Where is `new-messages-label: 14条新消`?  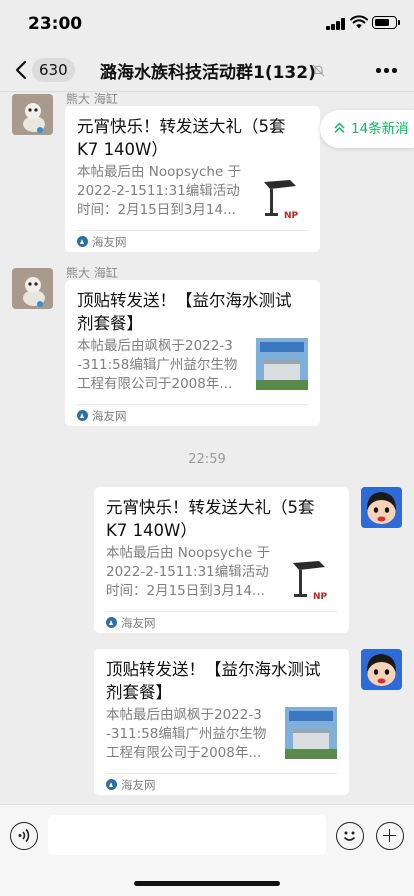 new-messages-label: 14条新消 is located at coordinates (380, 129).